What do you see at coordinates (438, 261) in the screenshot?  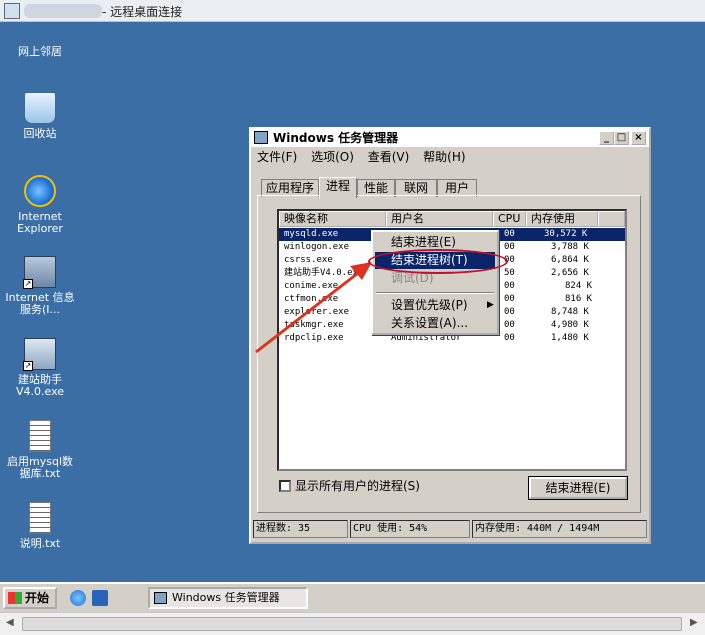 I see `annotation-ring` at bounding box center [438, 261].